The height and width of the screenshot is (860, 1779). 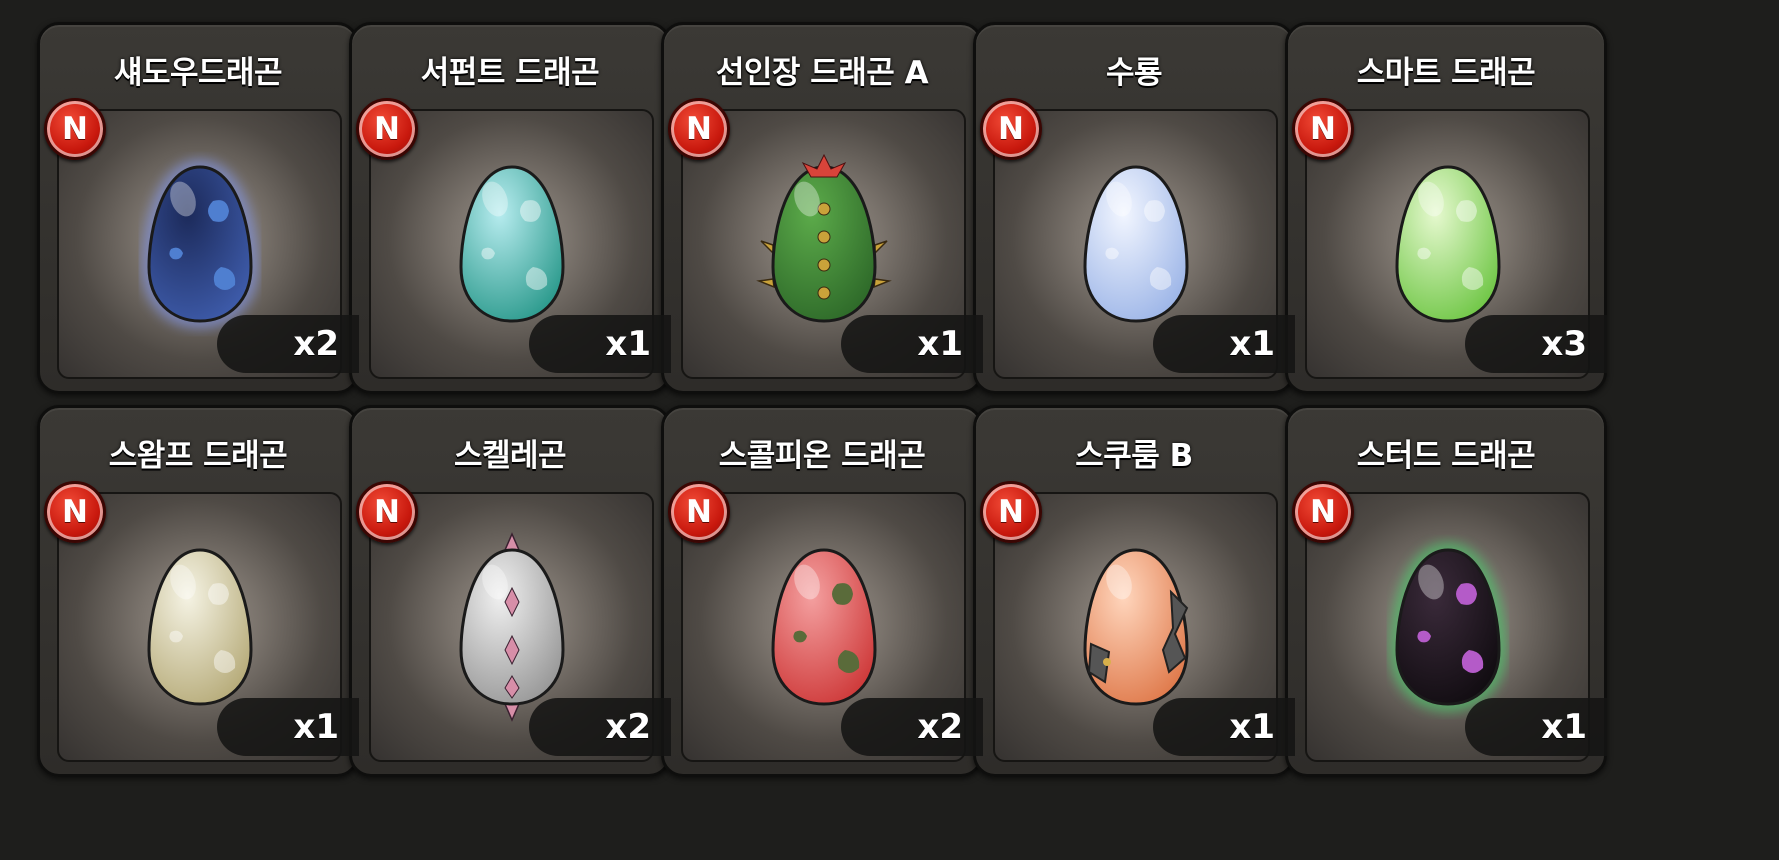 What do you see at coordinates (511, 244) in the screenshot?
I see `serpent-dragon-egg-icon` at bounding box center [511, 244].